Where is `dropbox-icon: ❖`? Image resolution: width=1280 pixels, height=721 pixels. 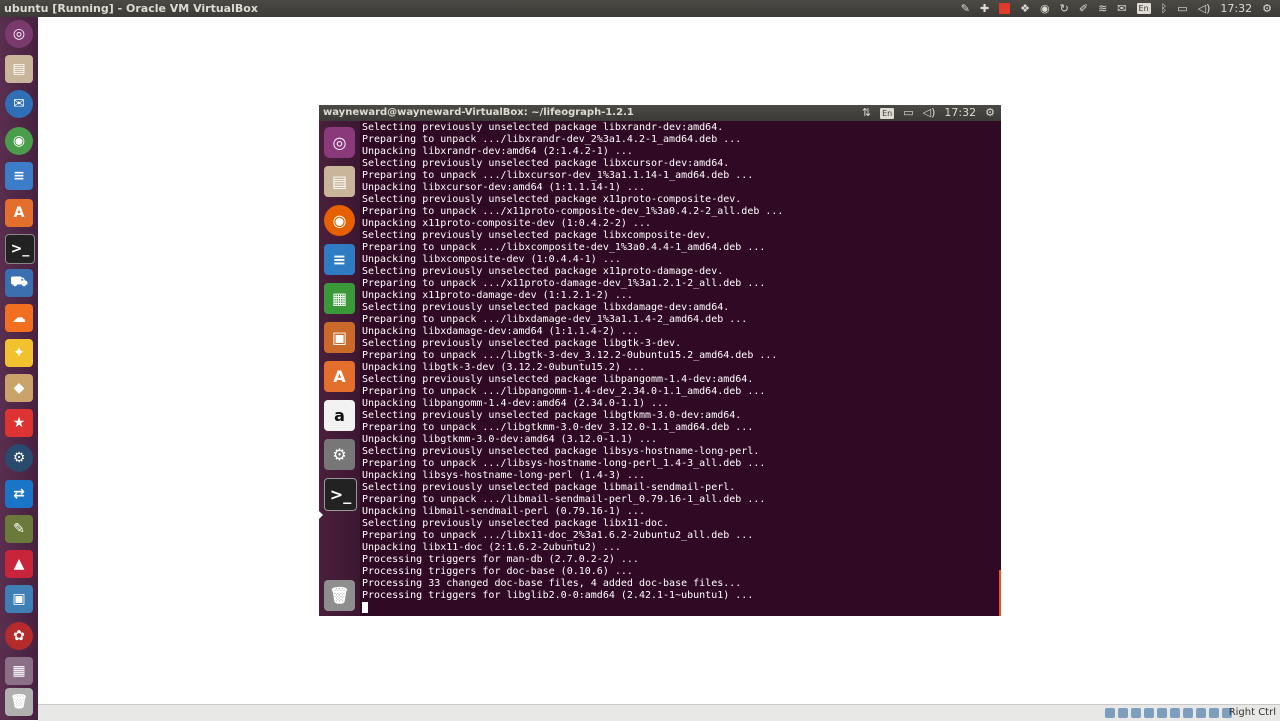
dropbox-icon: ❖ is located at coordinates (1025, 8).